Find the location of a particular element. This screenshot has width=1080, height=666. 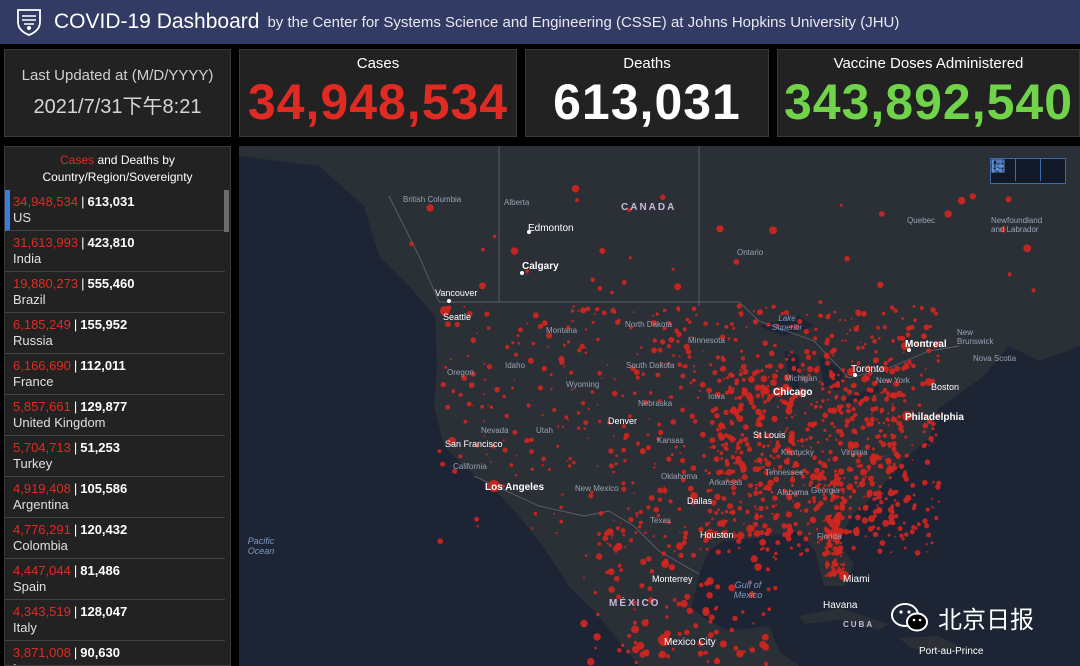

country-row: 4,343,519 | 128,047 Italy is located at coordinates (115, 620).